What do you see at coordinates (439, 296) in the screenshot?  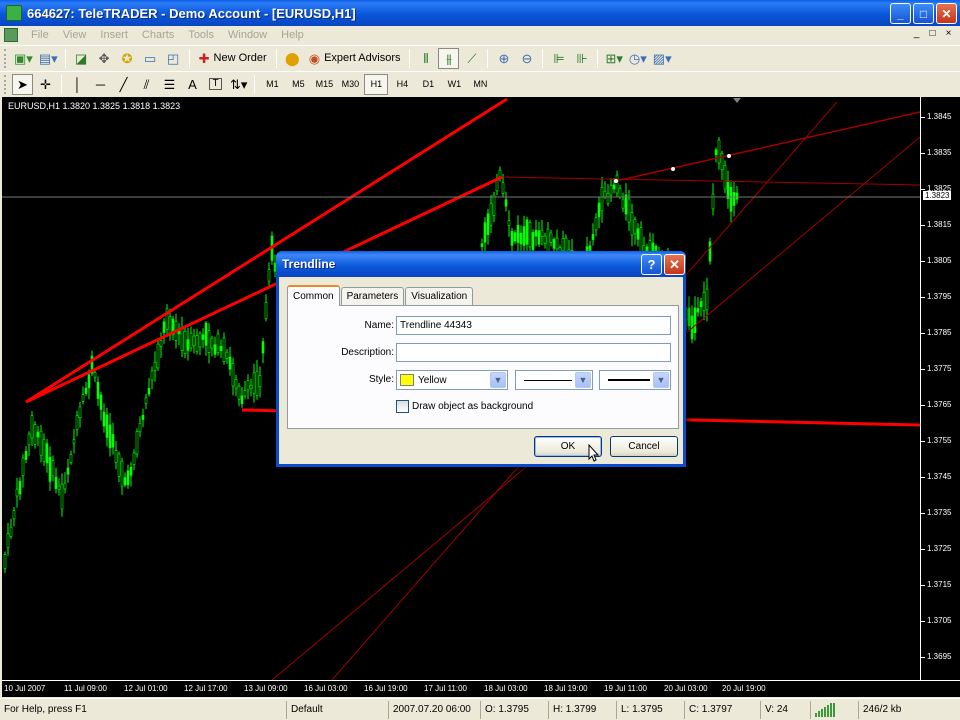 I see `tab-visualization: Visualization` at bounding box center [439, 296].